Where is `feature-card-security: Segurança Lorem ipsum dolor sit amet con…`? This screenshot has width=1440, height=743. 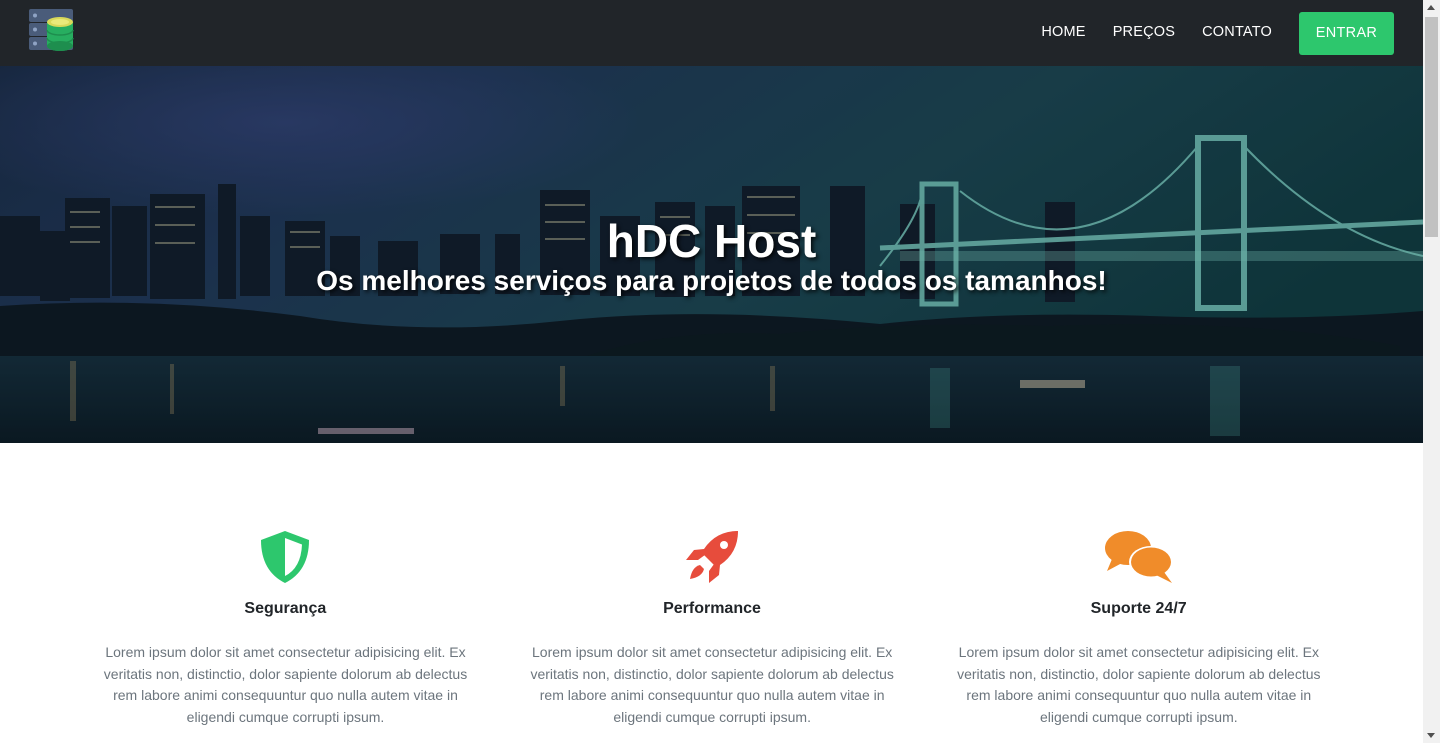 feature-card-security: Segurança Lorem ipsum dolor sit amet con… is located at coordinates (285, 593).